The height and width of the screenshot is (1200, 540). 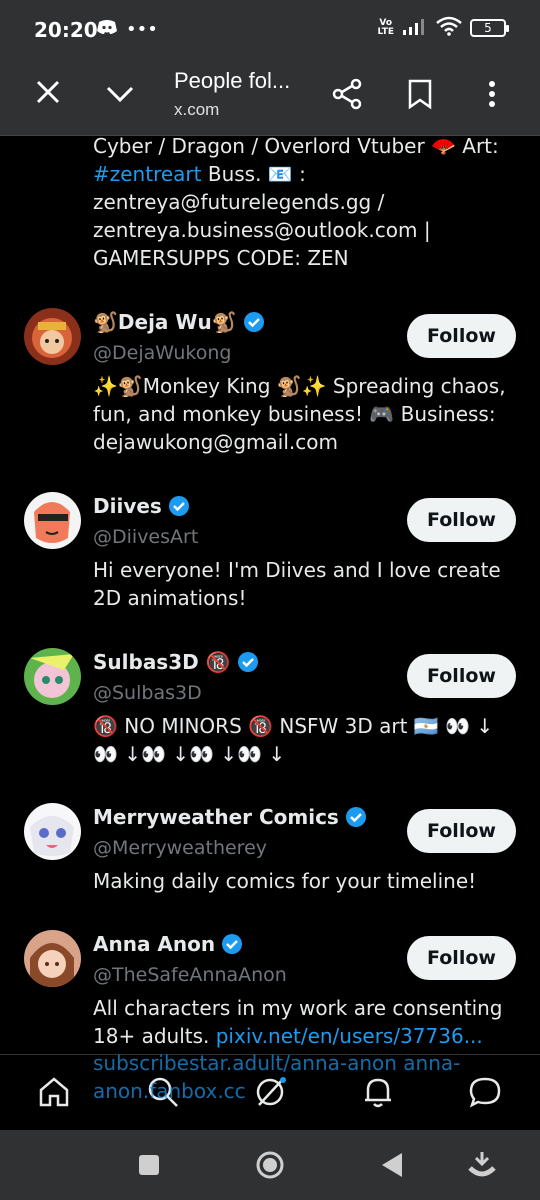 I want to click on assistant-button, so click(x=482, y=1167).